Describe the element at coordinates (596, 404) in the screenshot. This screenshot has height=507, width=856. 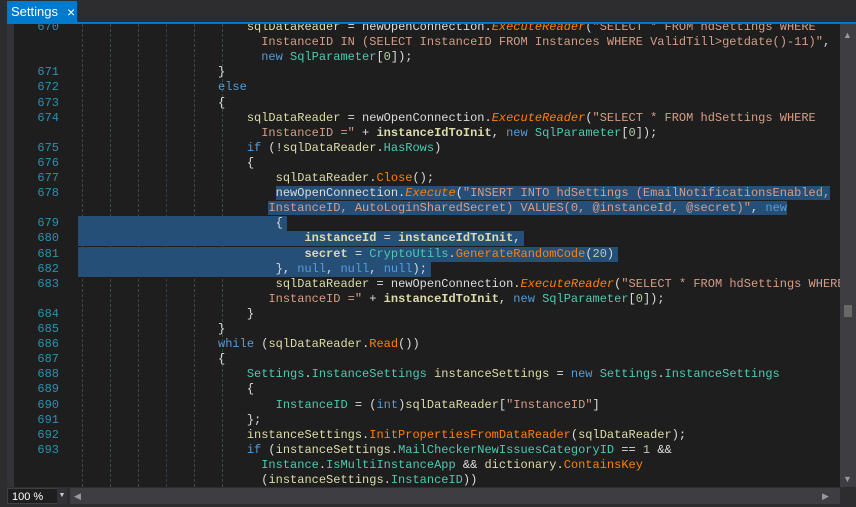
I see `code-token: ]` at that location.